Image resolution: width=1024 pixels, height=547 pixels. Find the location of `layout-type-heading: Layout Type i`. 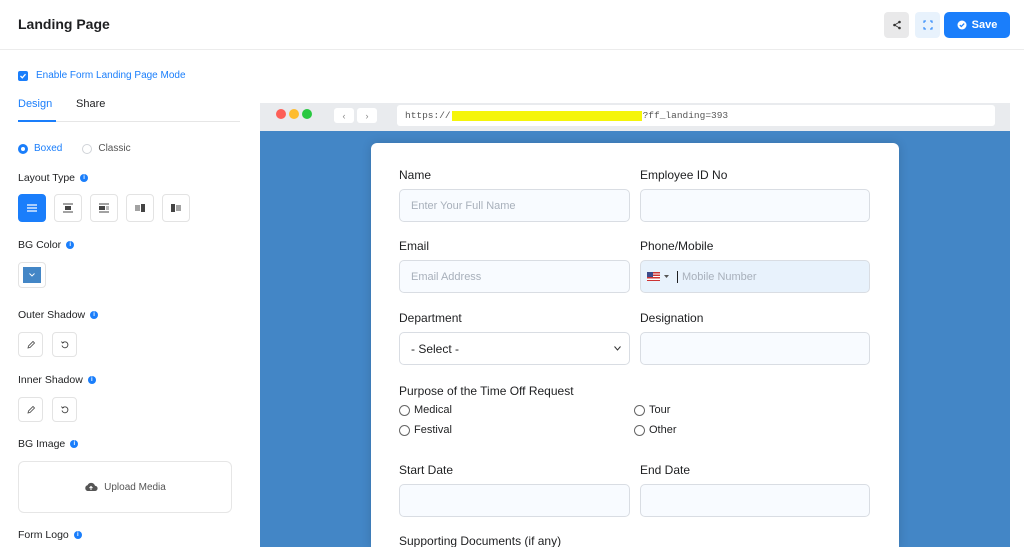

layout-type-heading: Layout Type i is located at coordinates (53, 178).